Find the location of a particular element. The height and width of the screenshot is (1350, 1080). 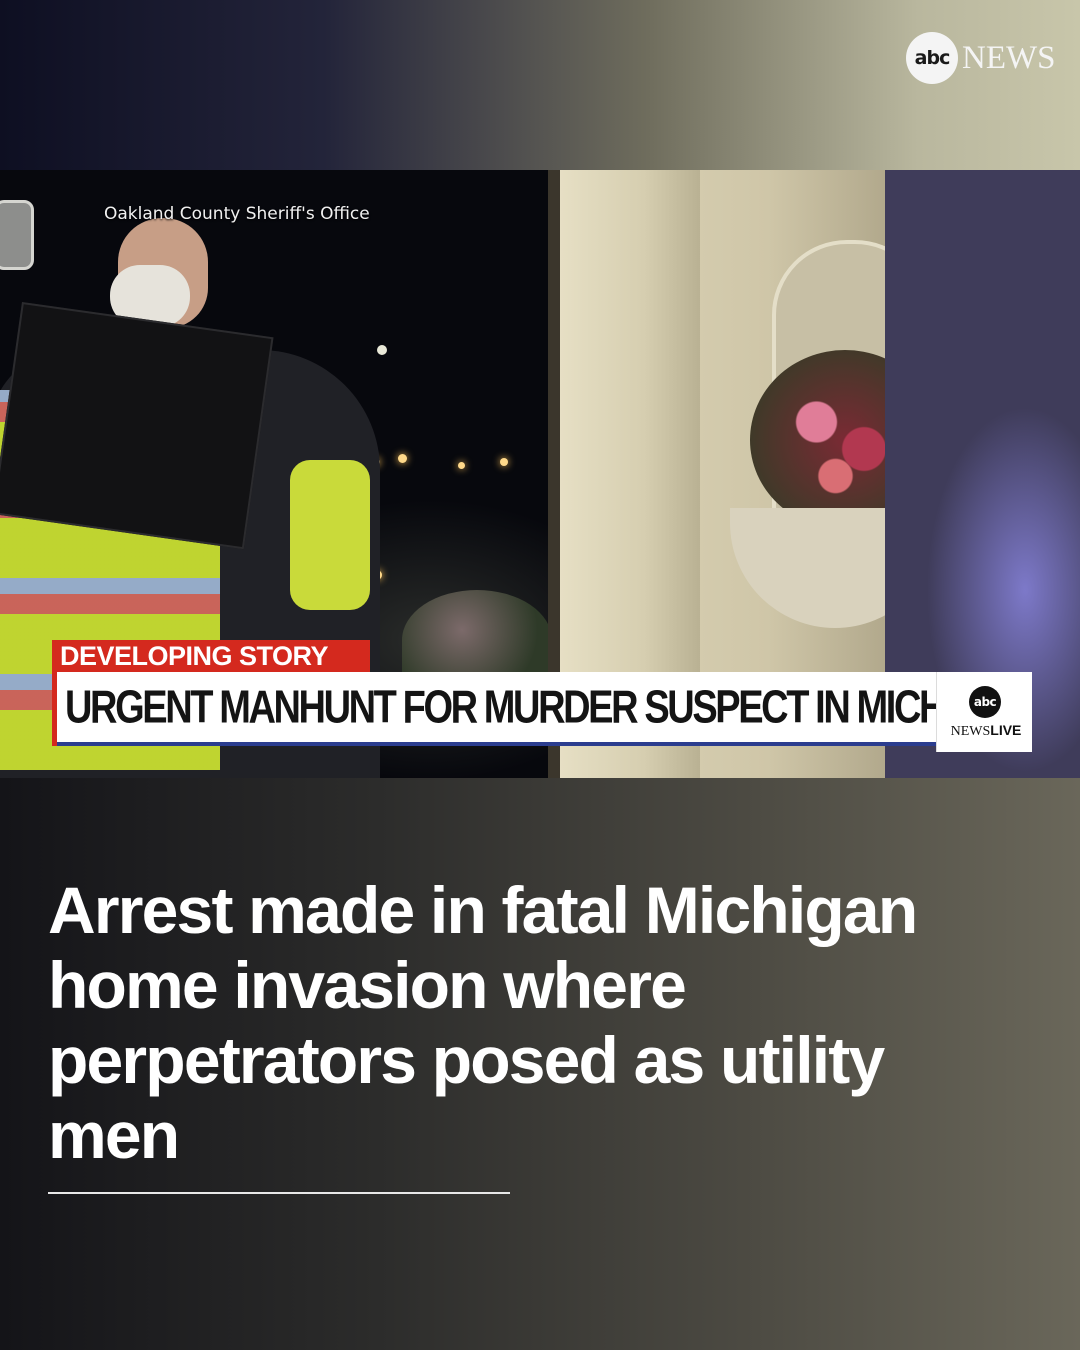

news-live-wordmark: NEWSLIVE is located at coordinates (986, 731).